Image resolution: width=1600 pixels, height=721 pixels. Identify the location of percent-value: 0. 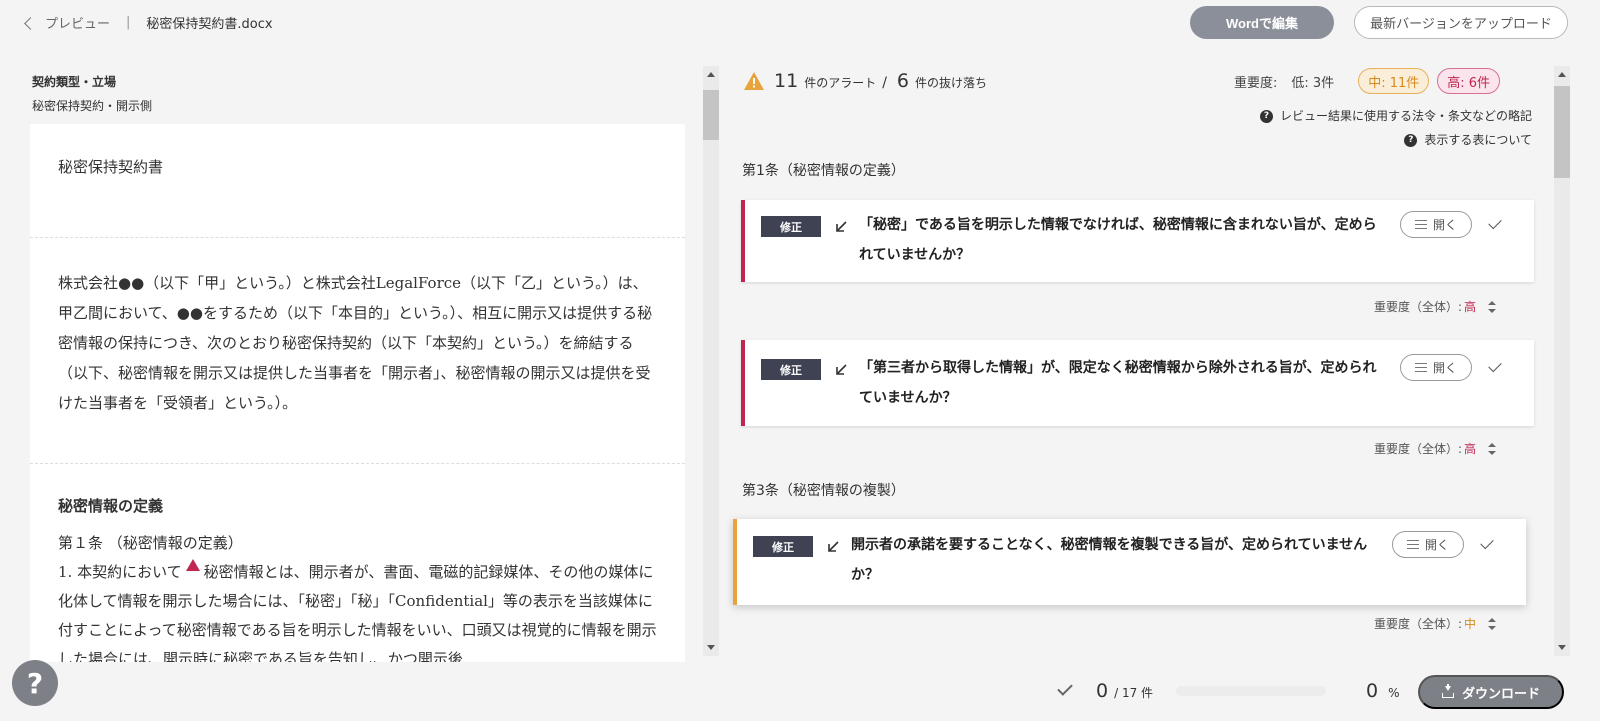
(1372, 691).